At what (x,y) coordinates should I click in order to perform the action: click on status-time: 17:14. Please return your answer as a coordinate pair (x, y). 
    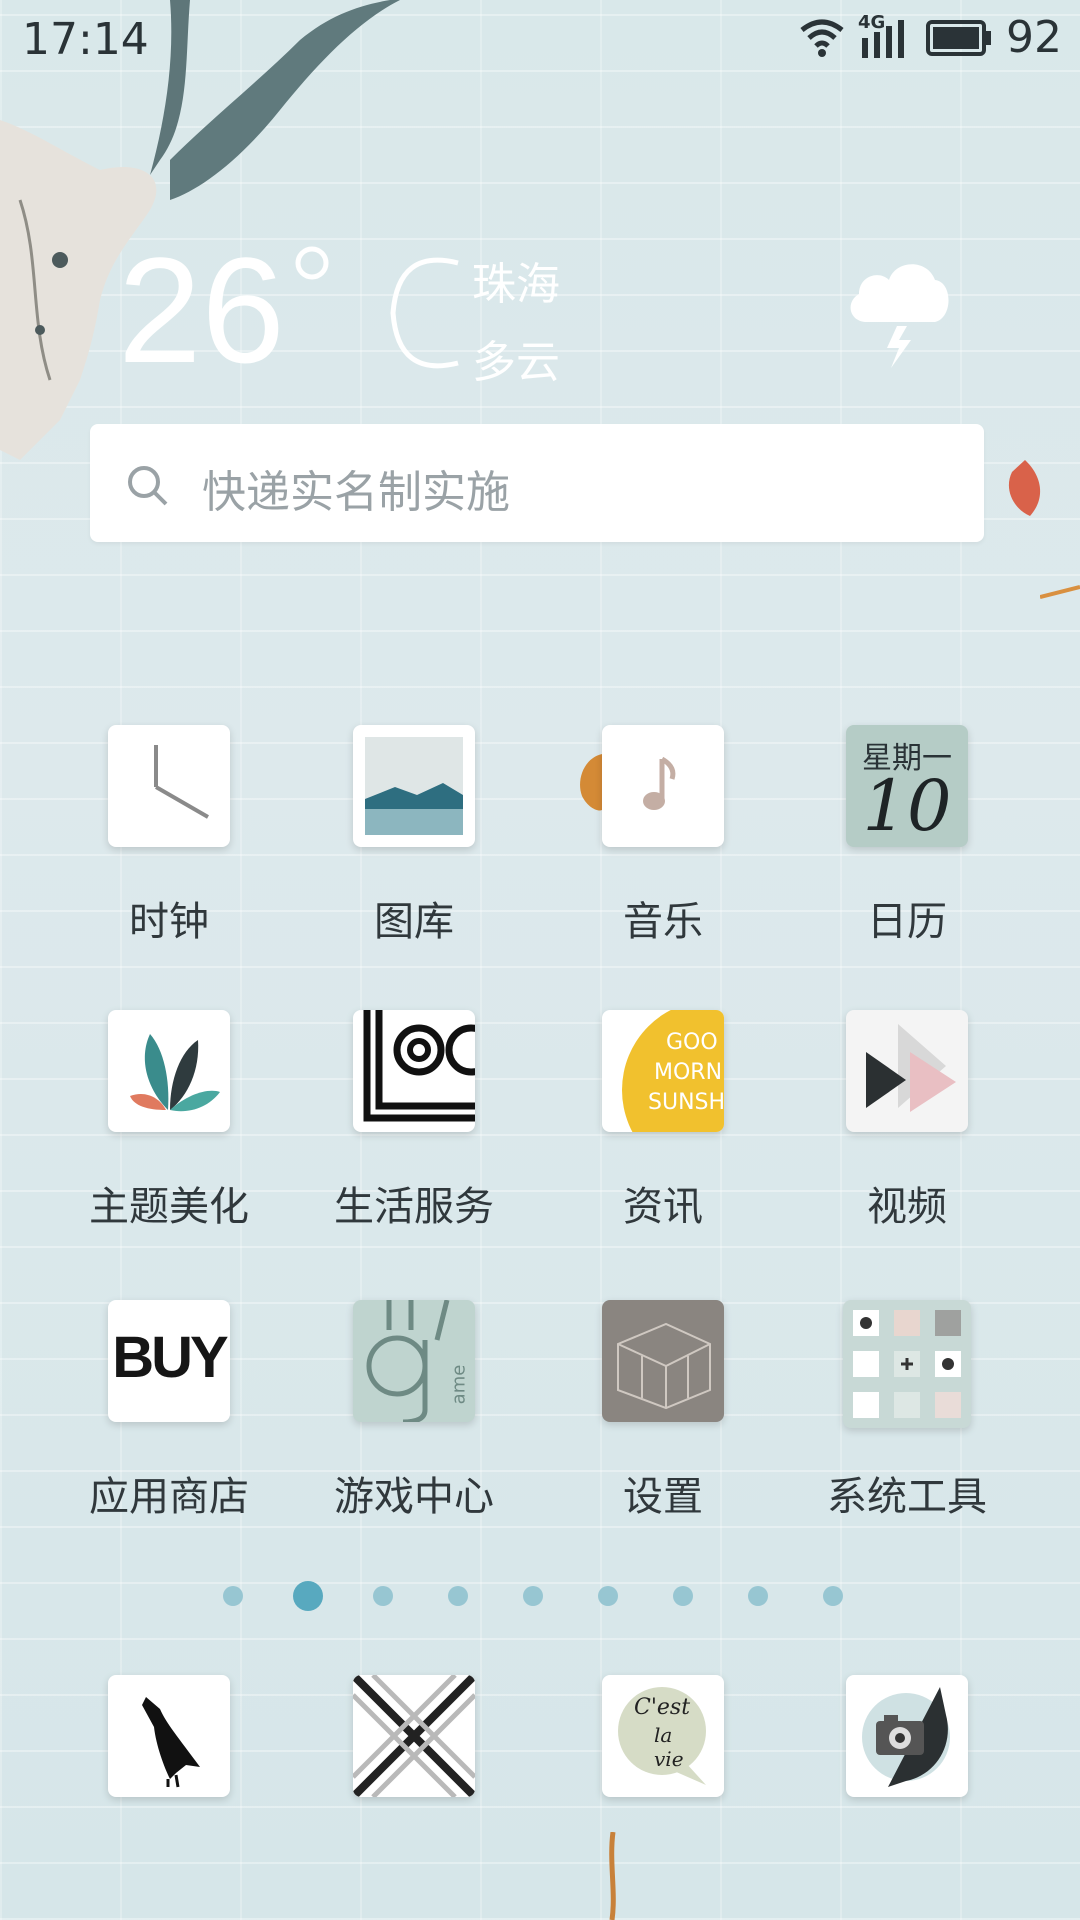
    Looking at the image, I should click on (85, 39).